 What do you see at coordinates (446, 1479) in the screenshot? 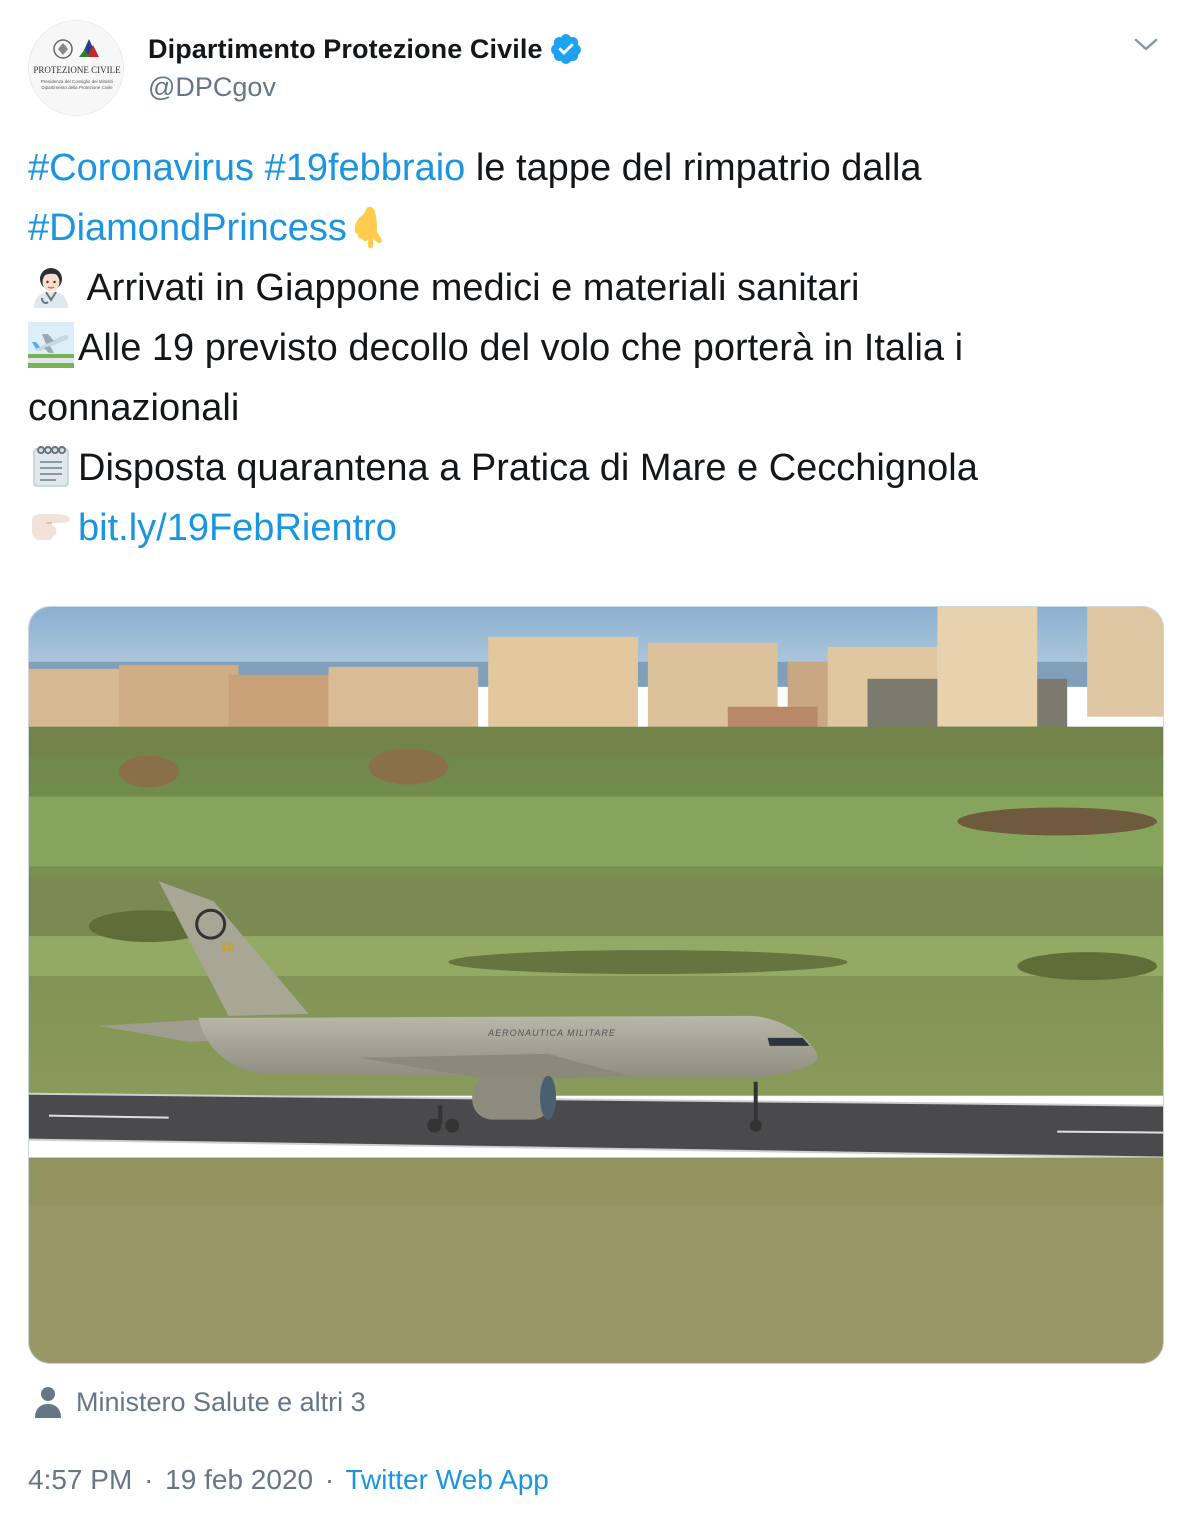
I see `tweet-source: Twitter Web App` at bounding box center [446, 1479].